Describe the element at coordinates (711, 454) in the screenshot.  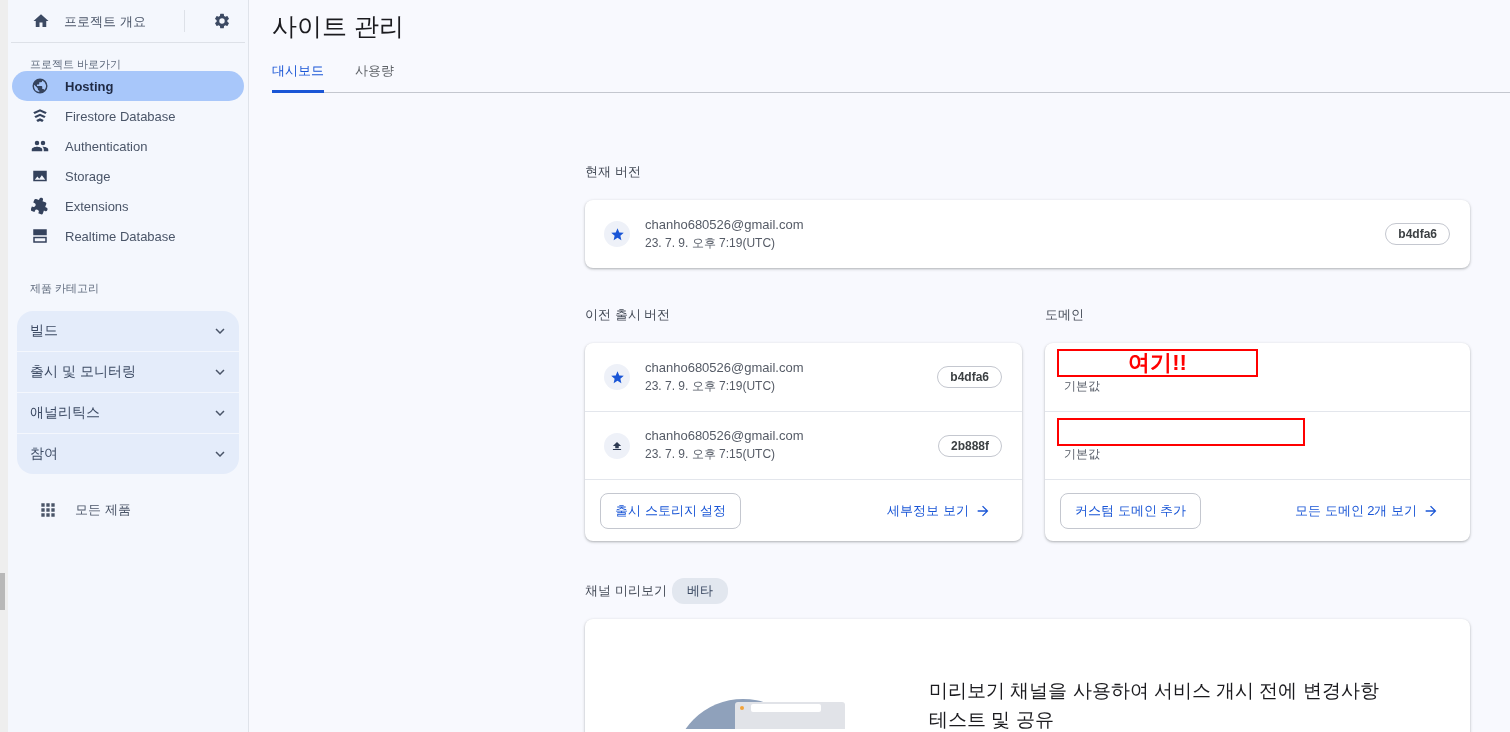
I see `release-time: 23. 7. 9. 오후 7:15(UTC)` at that location.